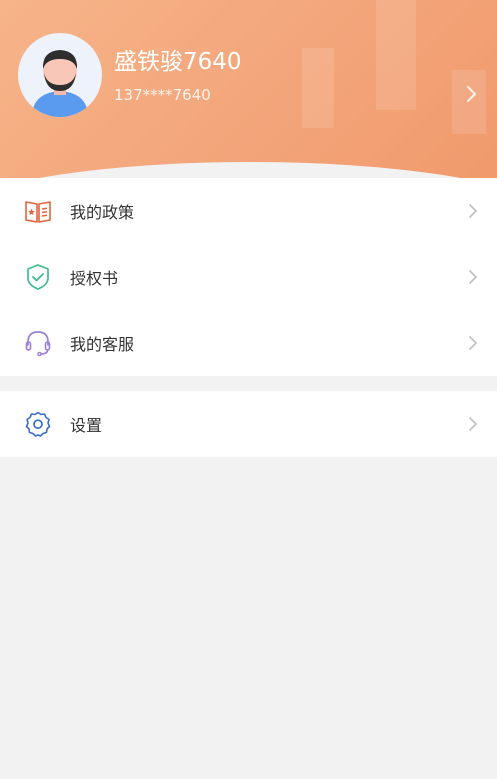  I want to click on settings-group: 设置, so click(248, 424).